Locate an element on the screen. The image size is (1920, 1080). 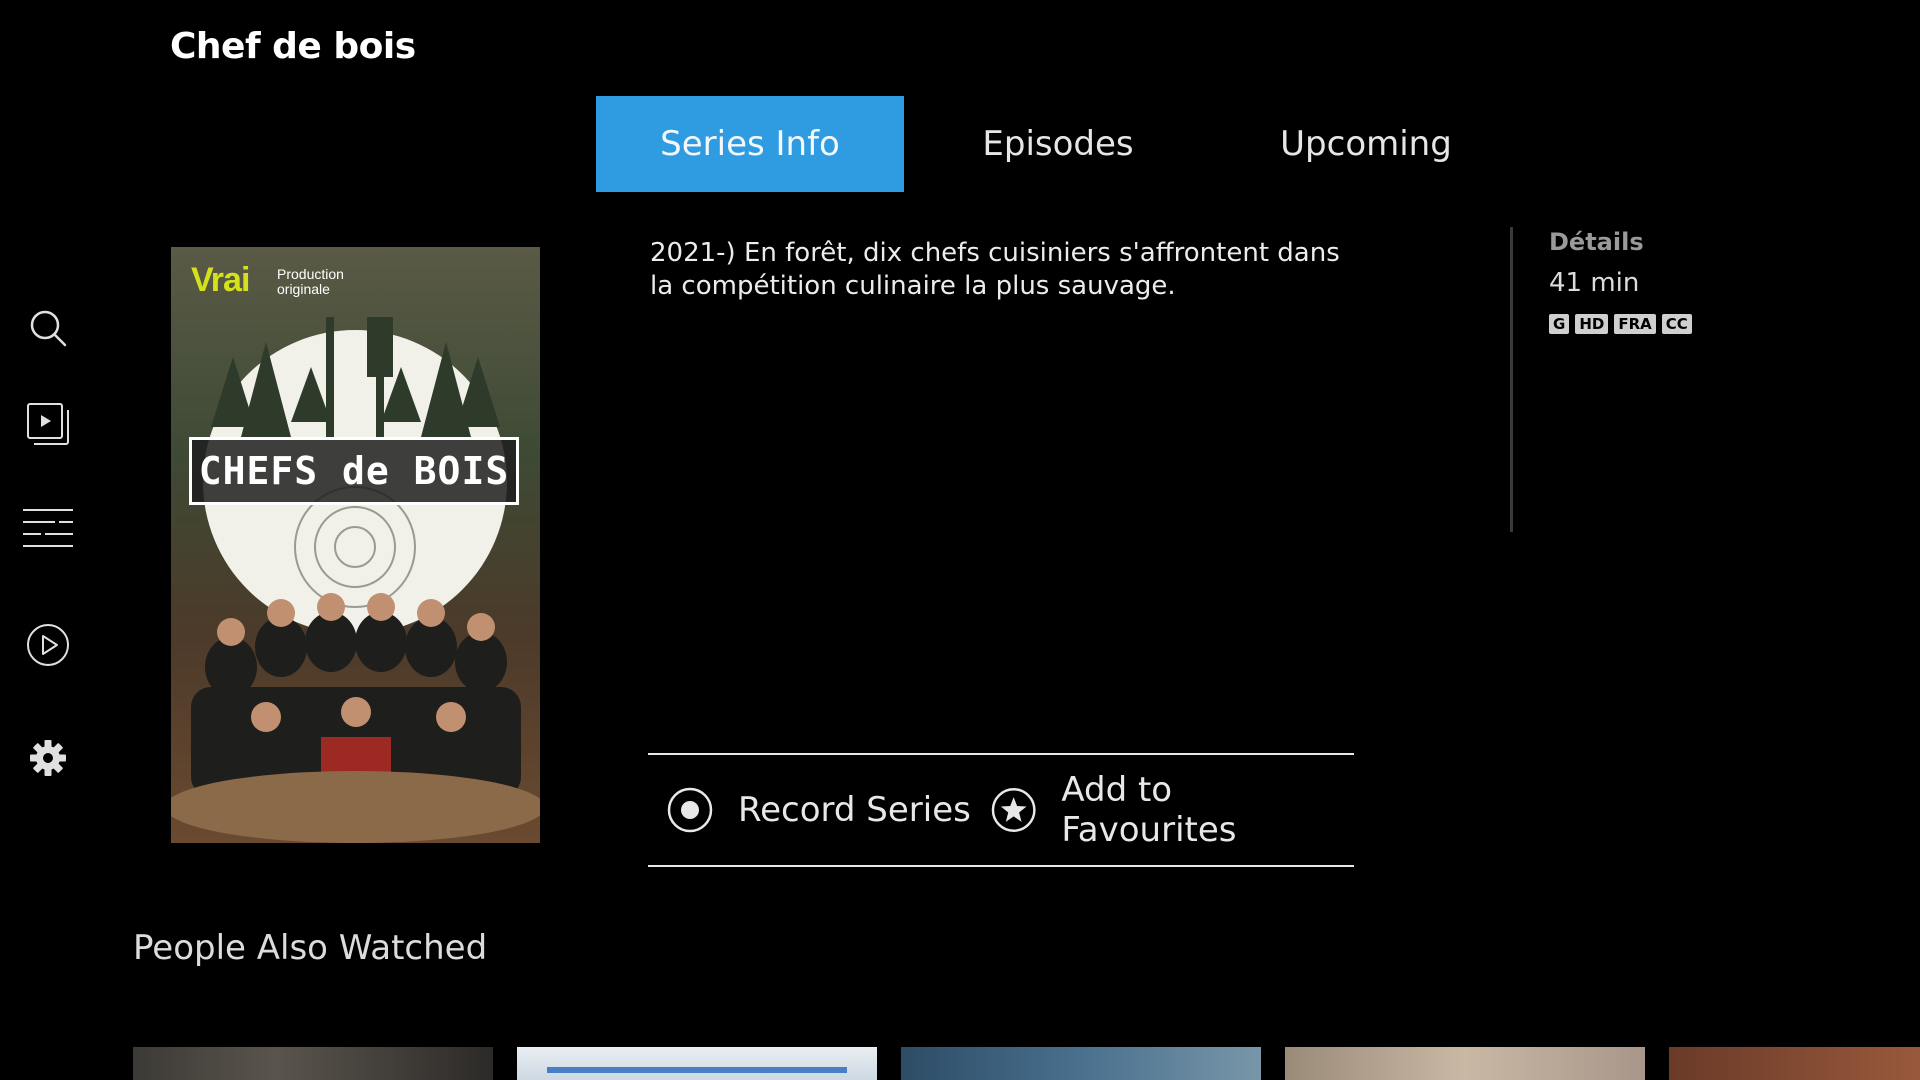
series-poster: Vrai Production originale CHEFS de BOIS is located at coordinates (355, 545).